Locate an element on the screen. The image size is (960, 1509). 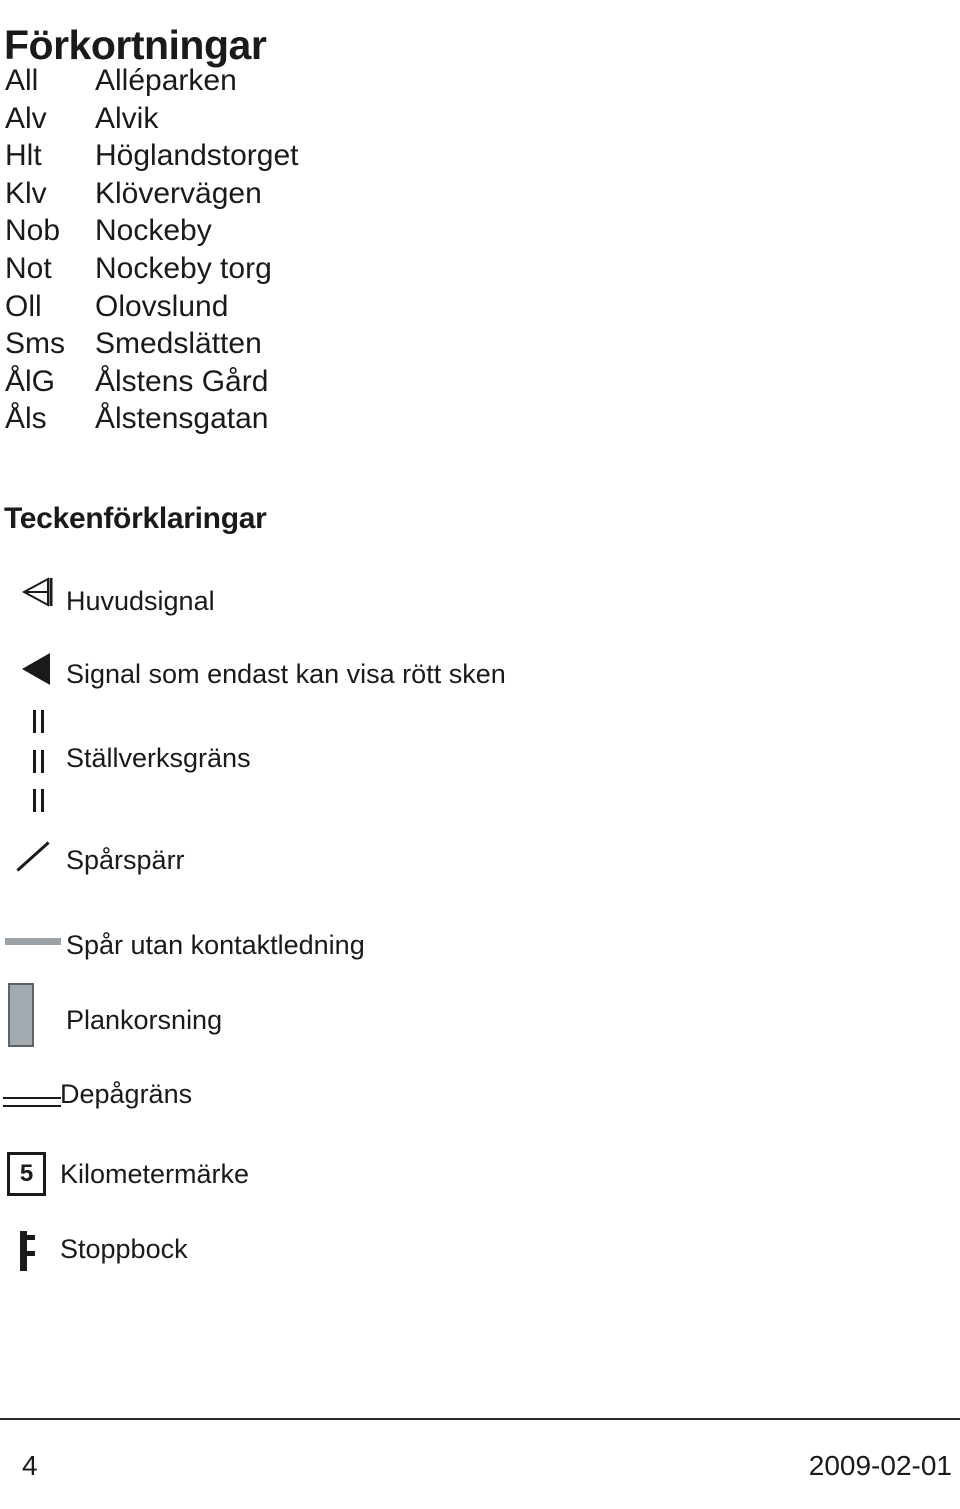
legend-item-red-only-signal: Signal som endast kan visa rött sken is located at coordinates (350, 674).